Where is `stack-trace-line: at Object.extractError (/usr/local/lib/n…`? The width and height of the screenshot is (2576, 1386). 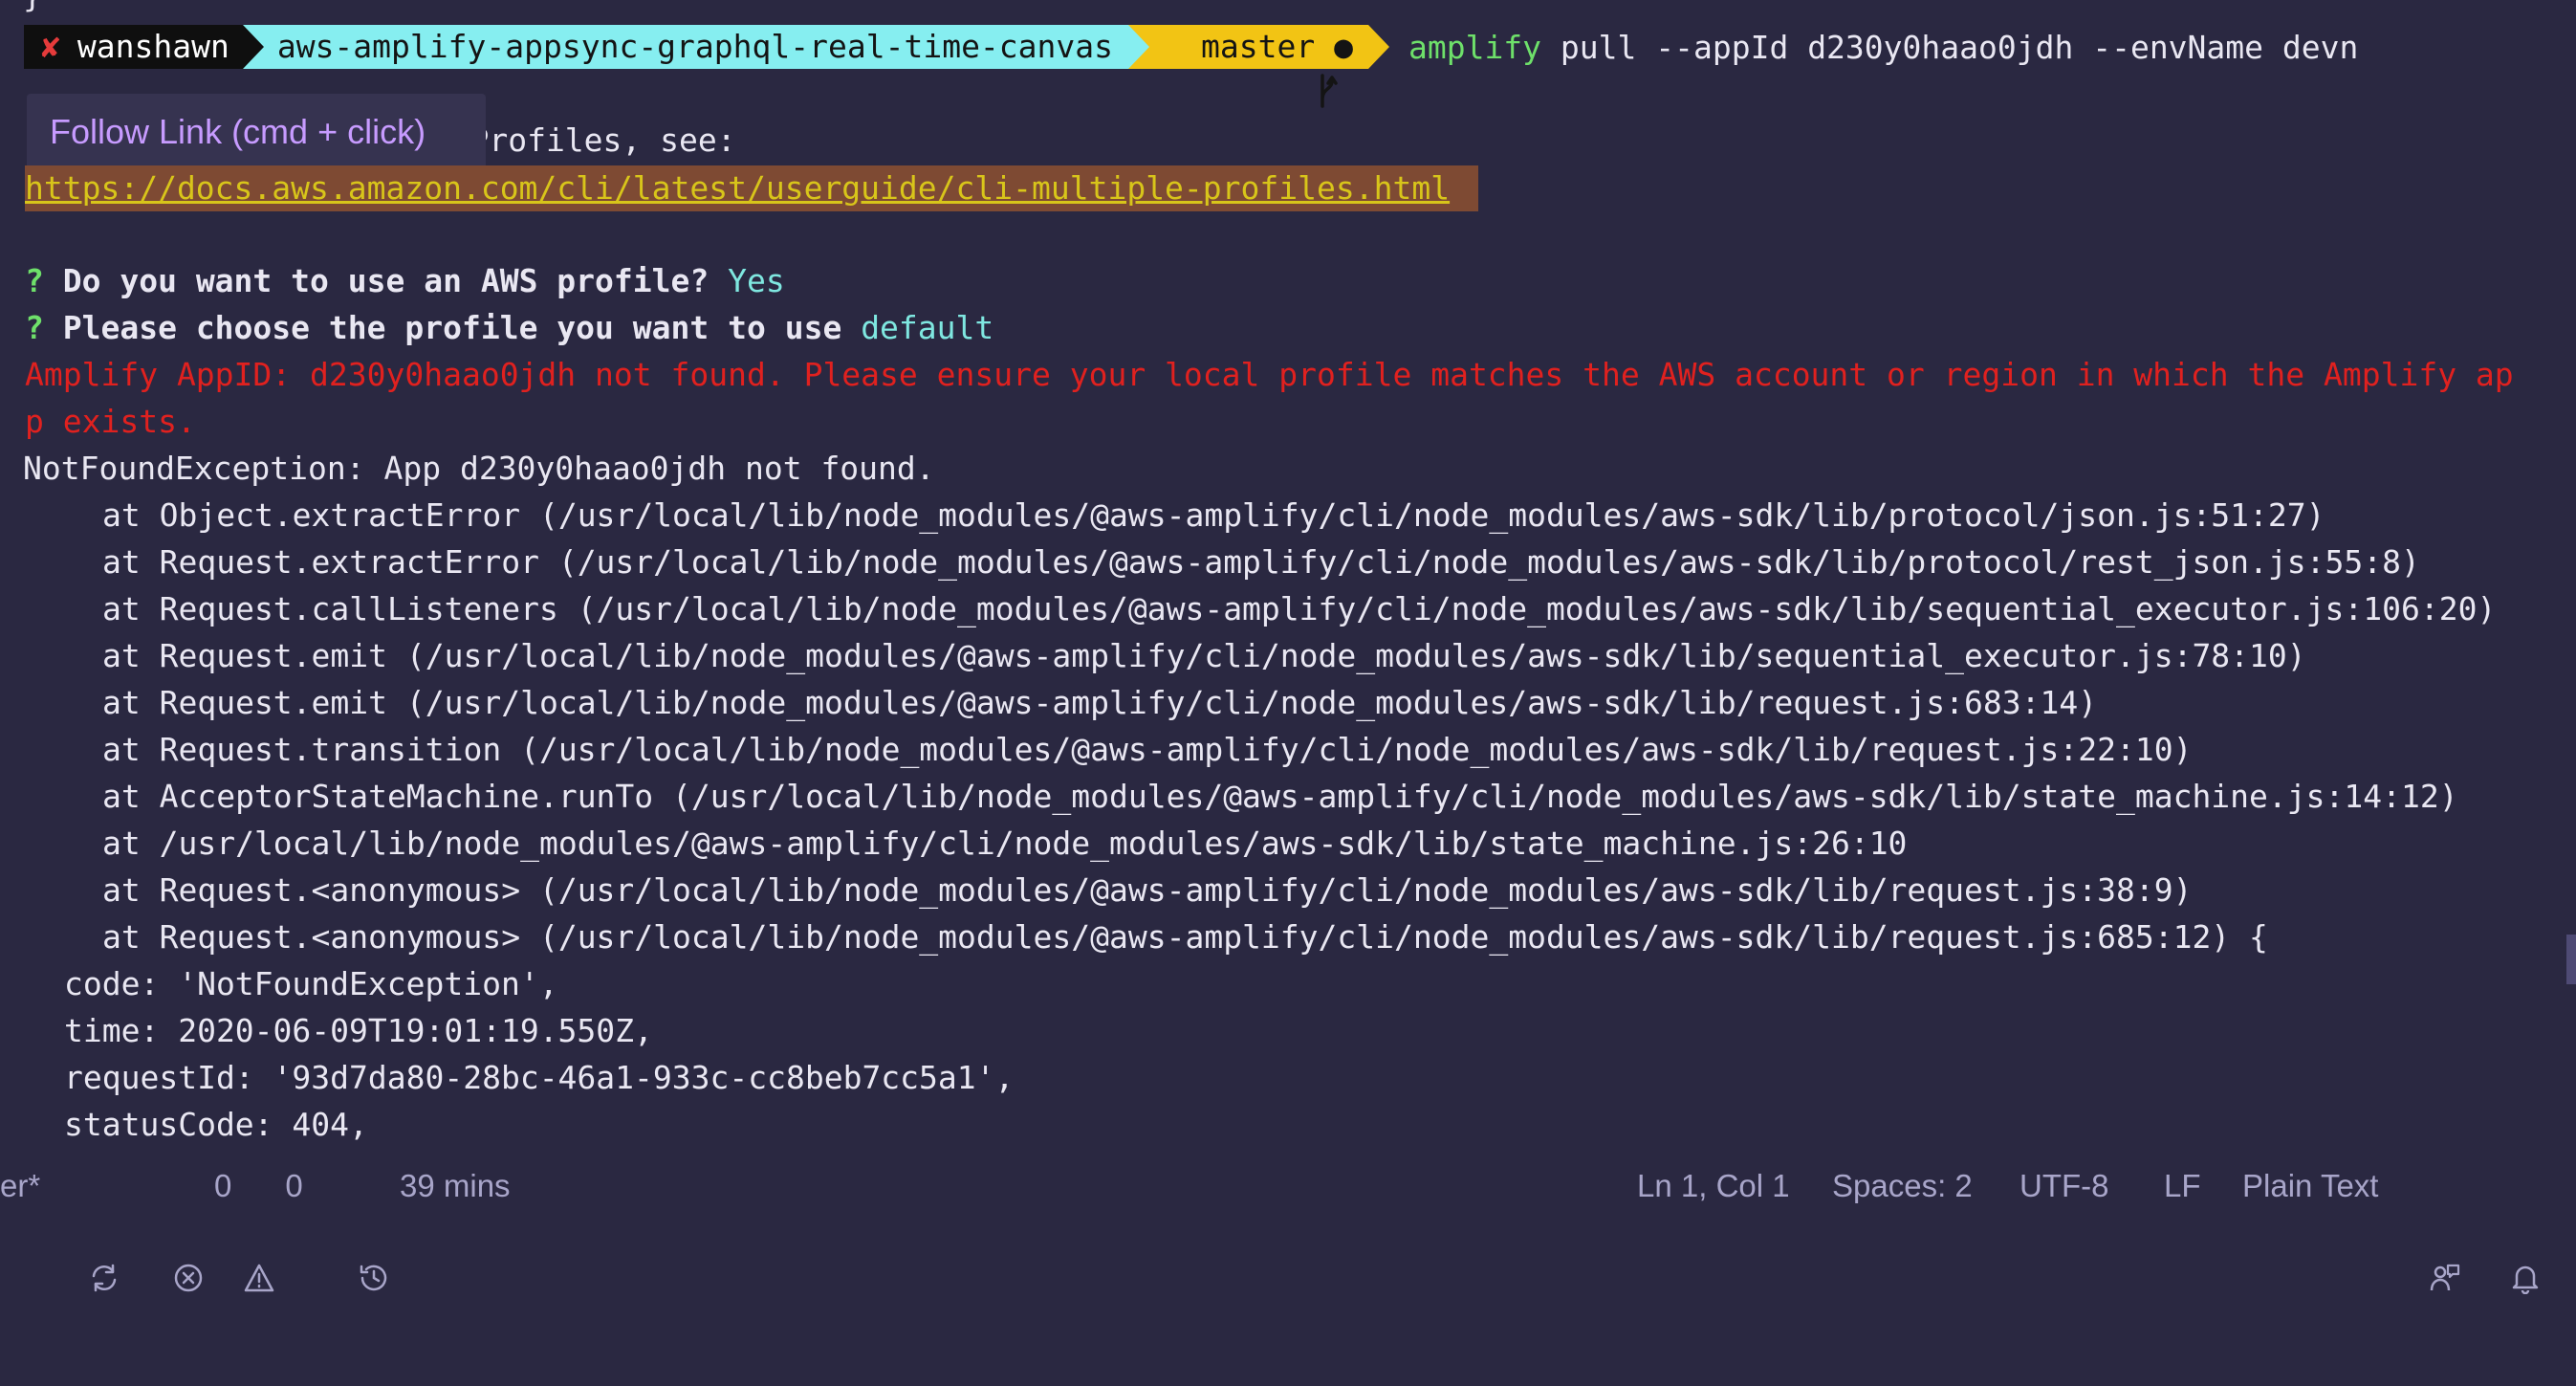
stack-trace-line: at Object.extractError (/usr/local/lib/n… is located at coordinates (1213, 515).